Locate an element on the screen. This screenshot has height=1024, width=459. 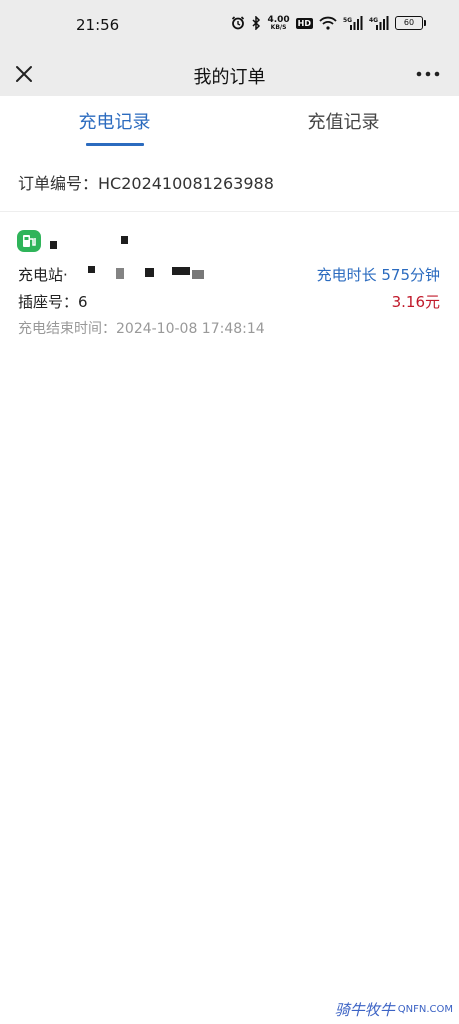
more-options-icon is located at coordinates (428, 74).